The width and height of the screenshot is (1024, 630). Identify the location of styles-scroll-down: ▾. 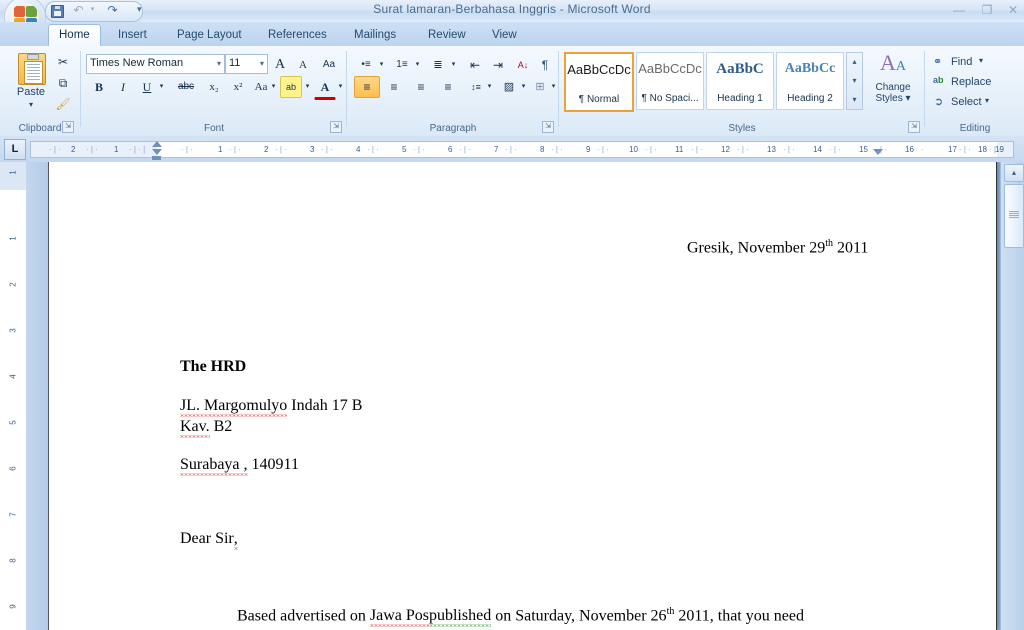
(854, 81).